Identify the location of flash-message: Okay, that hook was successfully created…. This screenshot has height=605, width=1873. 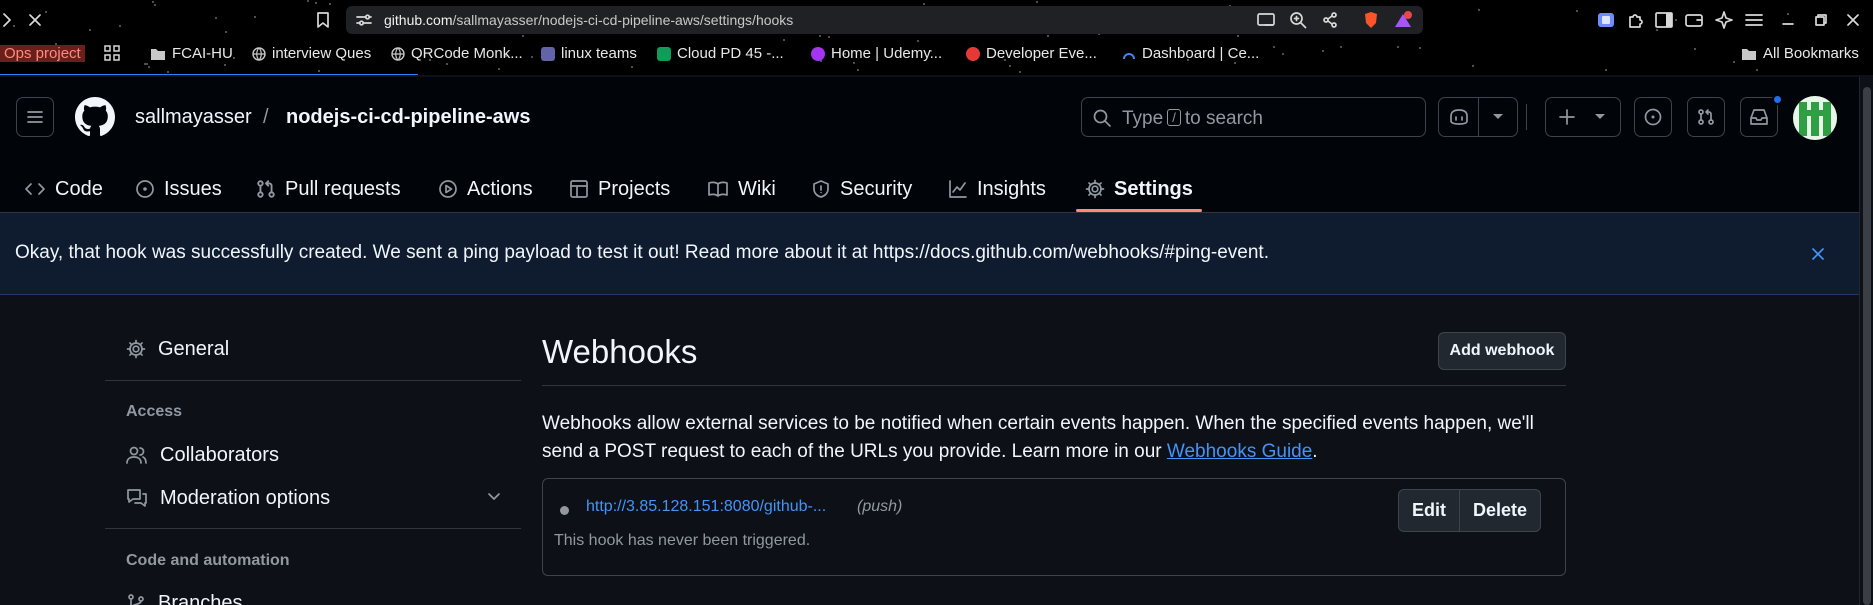
(642, 252).